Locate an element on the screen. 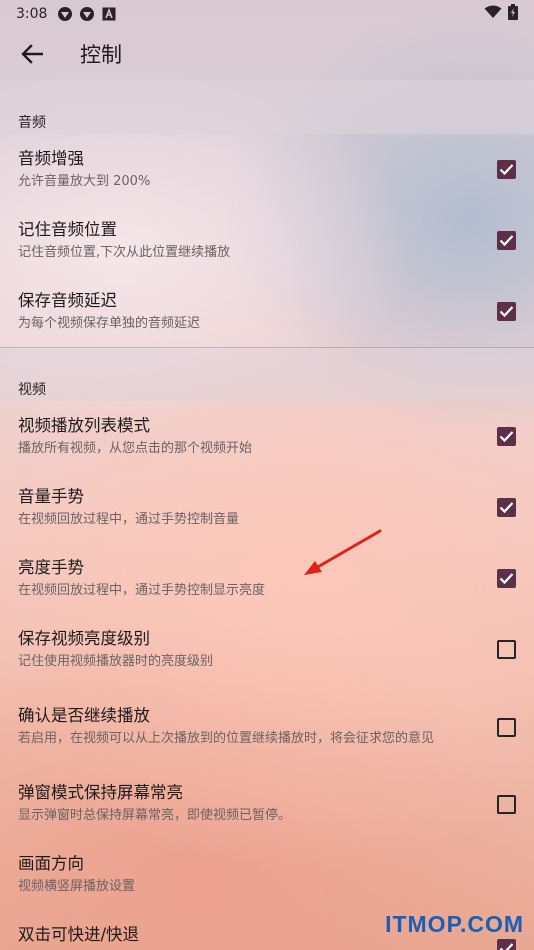 This screenshot has height=950, width=534. pref-remember-audio-position: 记住音频位置 记住音频位置,下次从此位置继续播放 is located at coordinates (267, 240).